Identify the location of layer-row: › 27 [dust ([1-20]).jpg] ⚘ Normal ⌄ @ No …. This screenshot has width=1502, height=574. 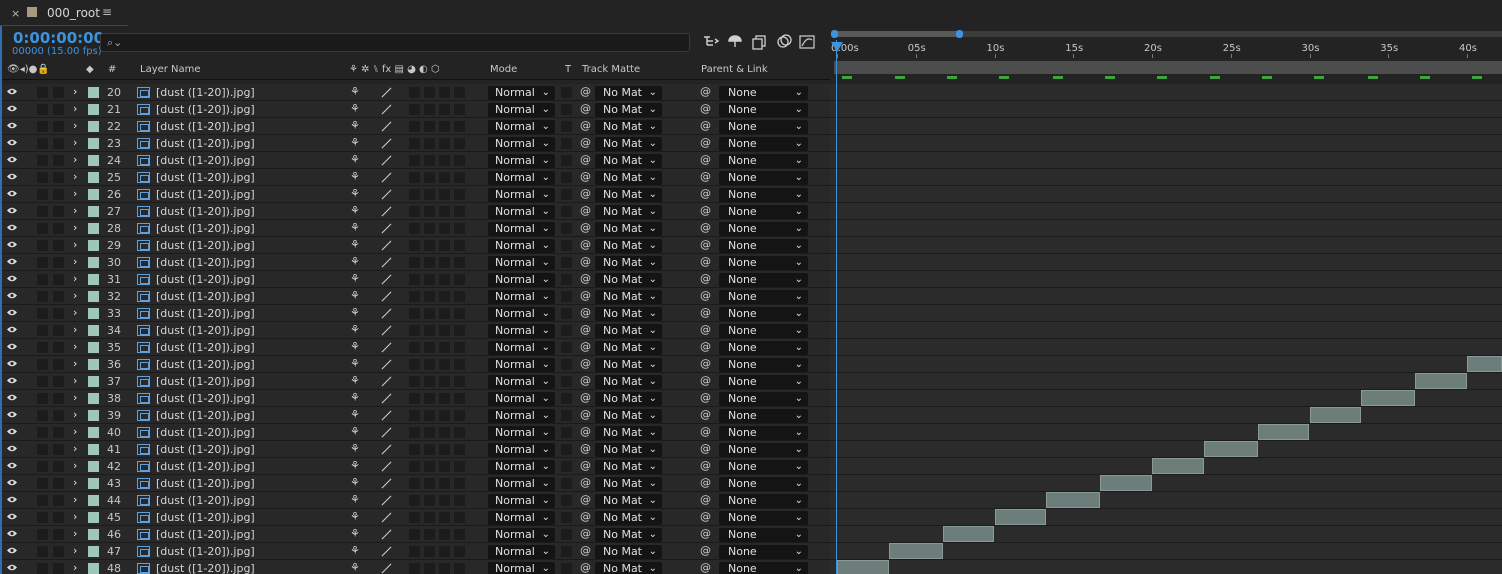
(415, 211).